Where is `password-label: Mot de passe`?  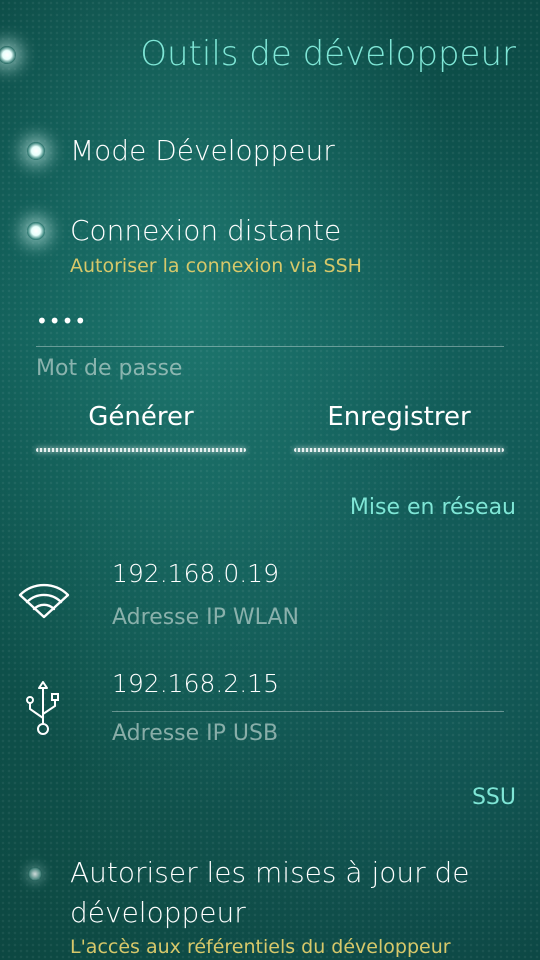 password-label: Mot de passe is located at coordinates (109, 368).